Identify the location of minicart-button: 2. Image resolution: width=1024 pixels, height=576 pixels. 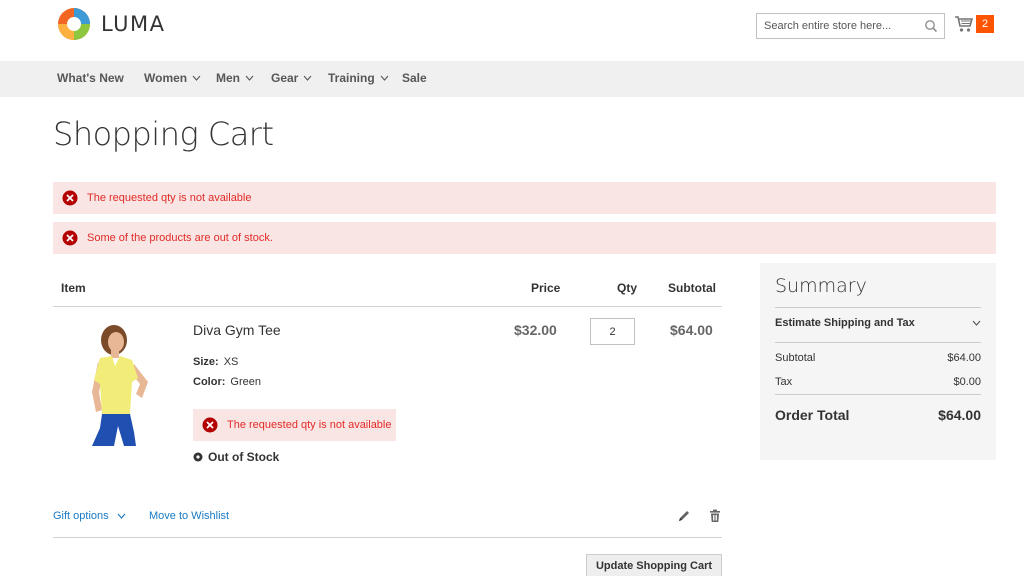
(974, 24).